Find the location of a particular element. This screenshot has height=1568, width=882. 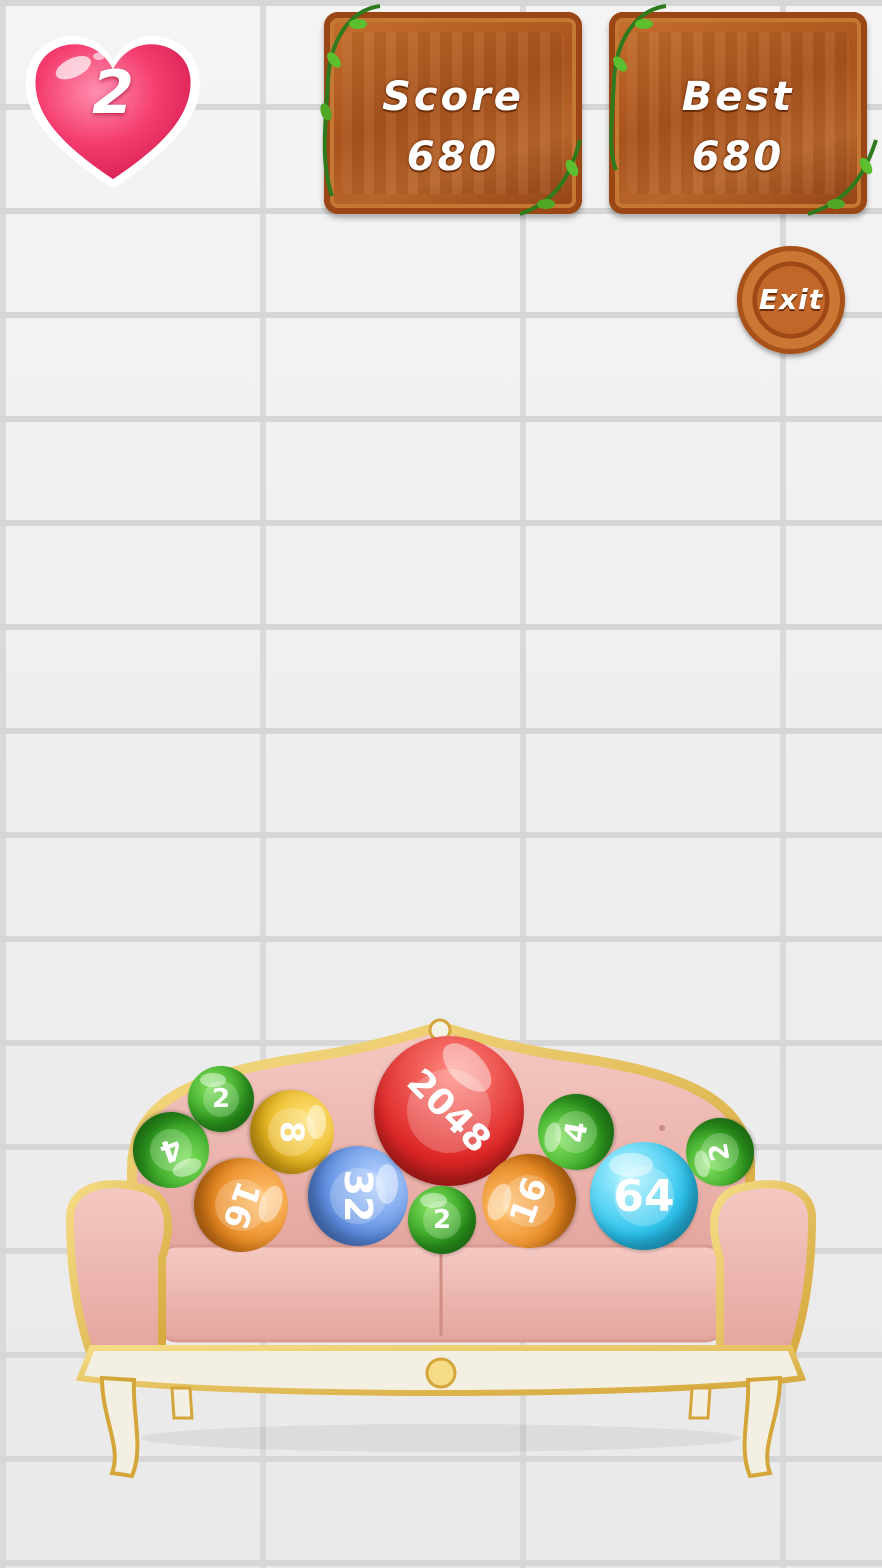

lives-count: 2 is located at coordinates (113, 93).